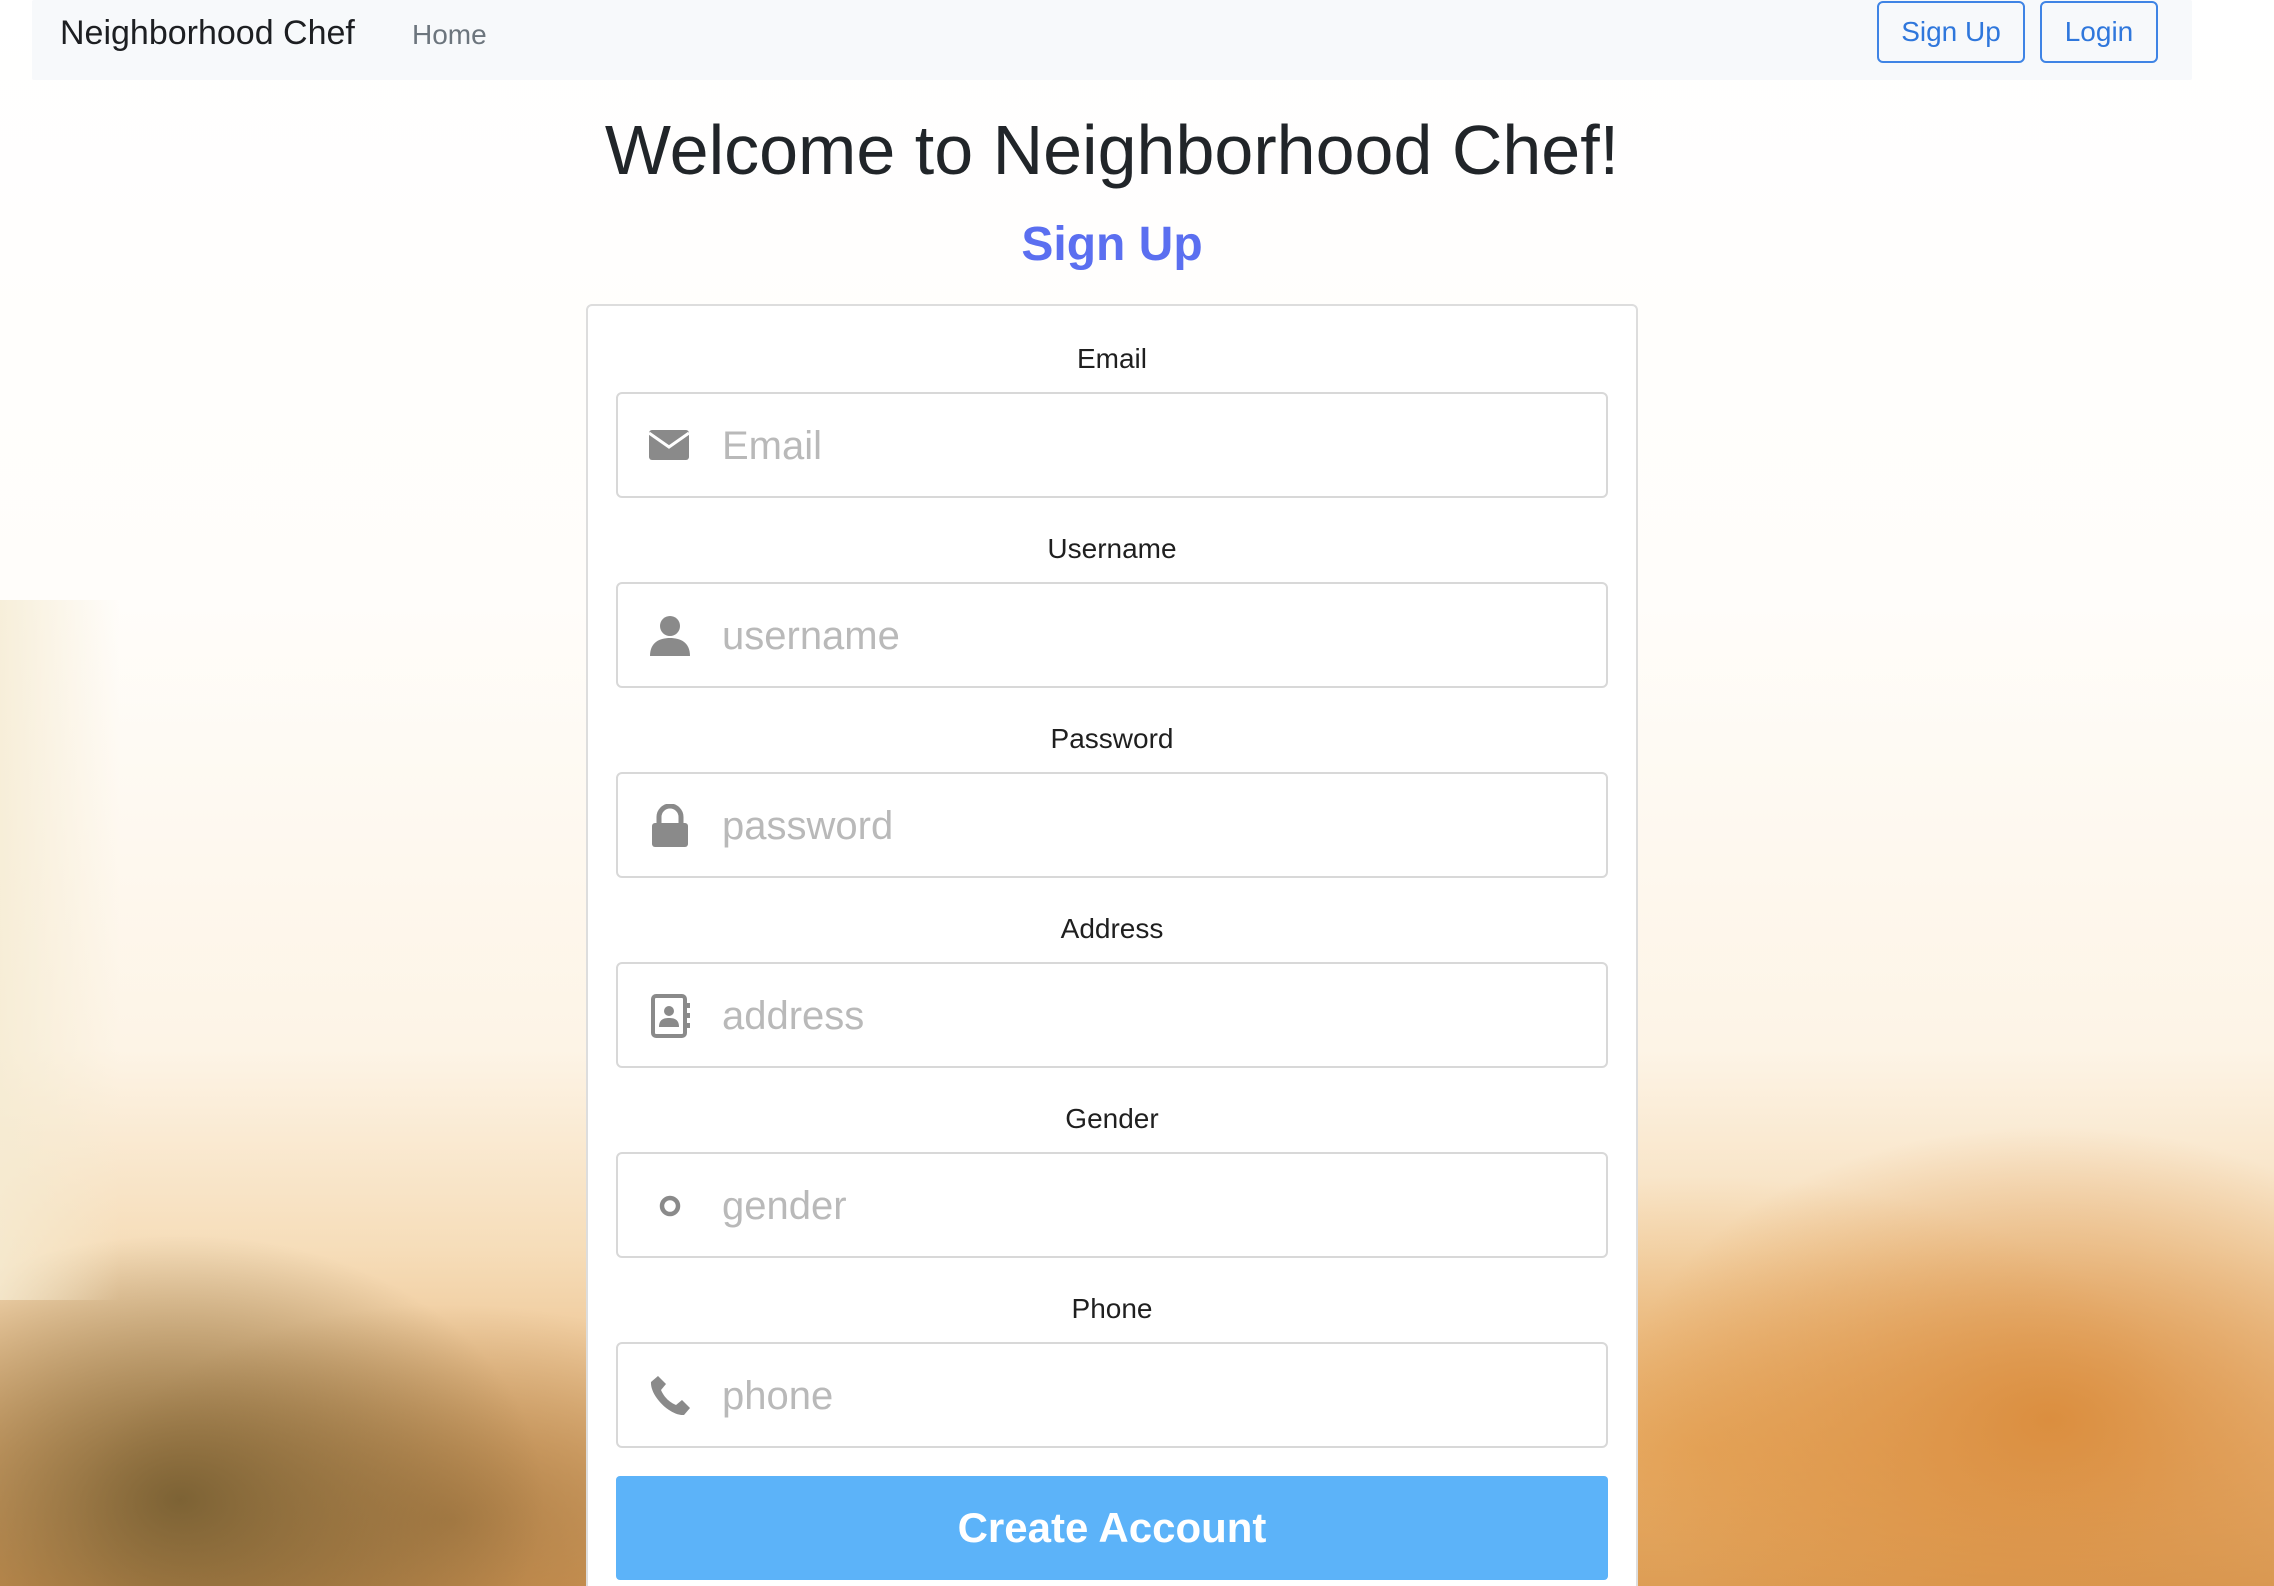 This screenshot has width=2274, height=1586. What do you see at coordinates (1152, 446) in the screenshot?
I see `email-input` at bounding box center [1152, 446].